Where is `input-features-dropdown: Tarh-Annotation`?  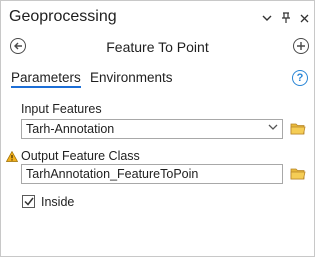
input-features-dropdown: Tarh-Annotation is located at coordinates (152, 129).